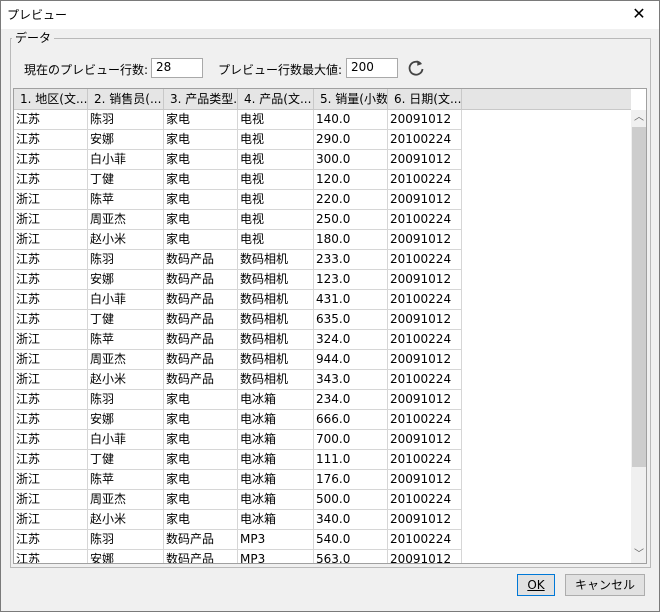 Image resolution: width=660 pixels, height=612 pixels. I want to click on max-rows-label: プレビュー行数最大値:, so click(280, 70).